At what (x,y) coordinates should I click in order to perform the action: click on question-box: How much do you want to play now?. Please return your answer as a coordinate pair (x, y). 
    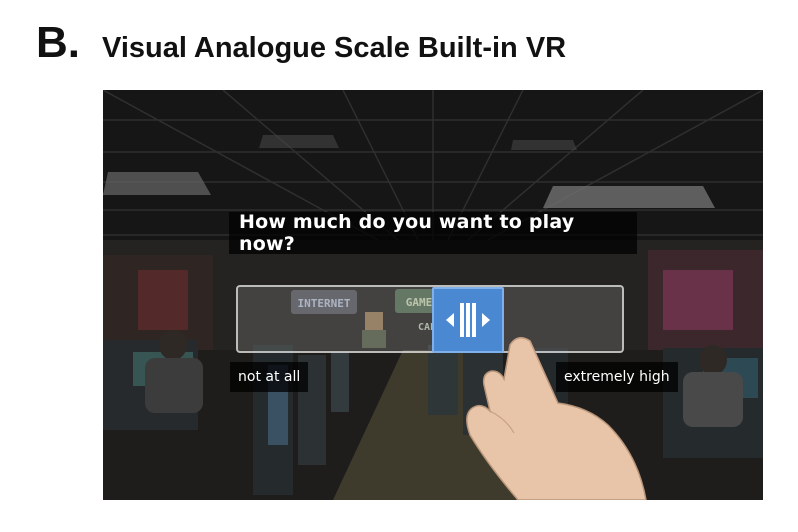
    Looking at the image, I should click on (433, 233).